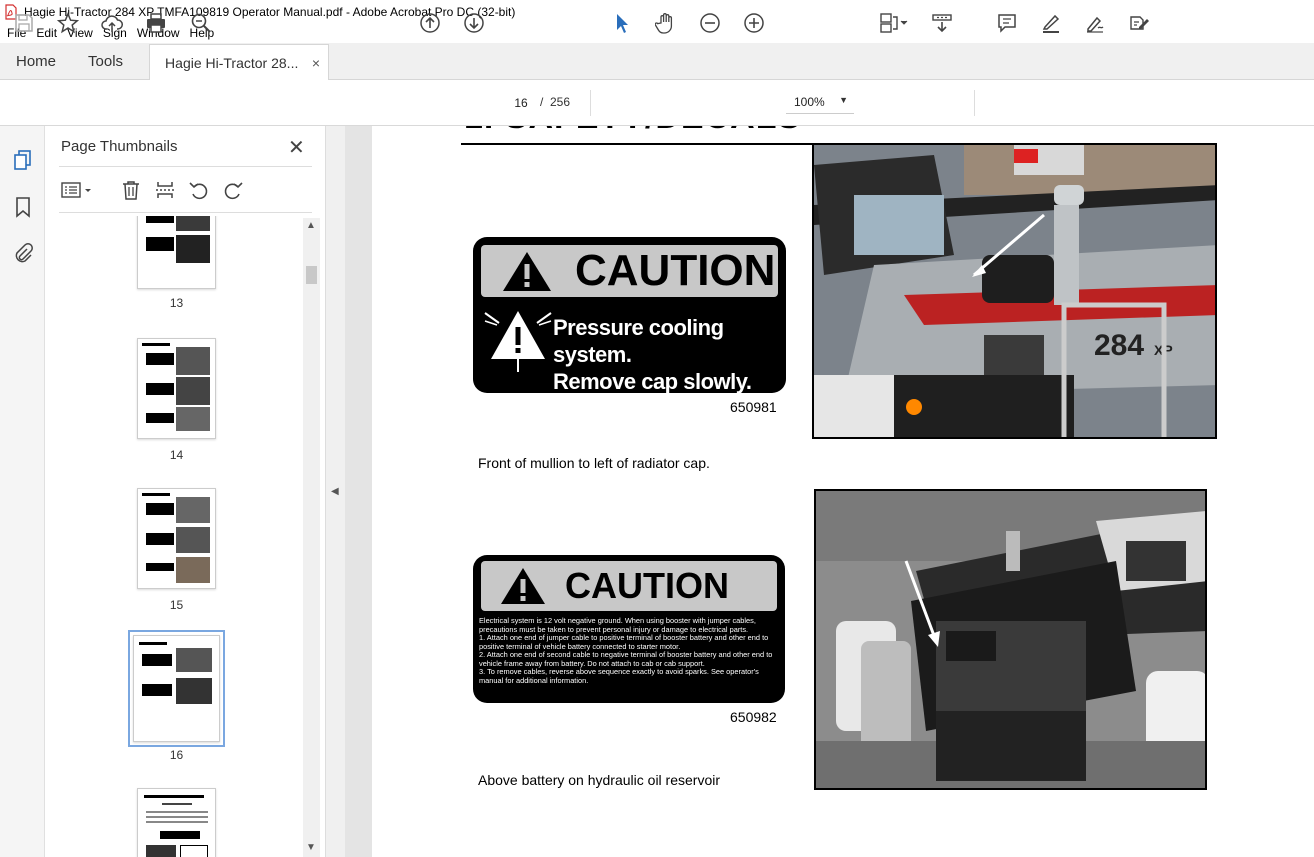 This screenshot has height=857, width=1314. I want to click on heading-underline, so click(641, 144).